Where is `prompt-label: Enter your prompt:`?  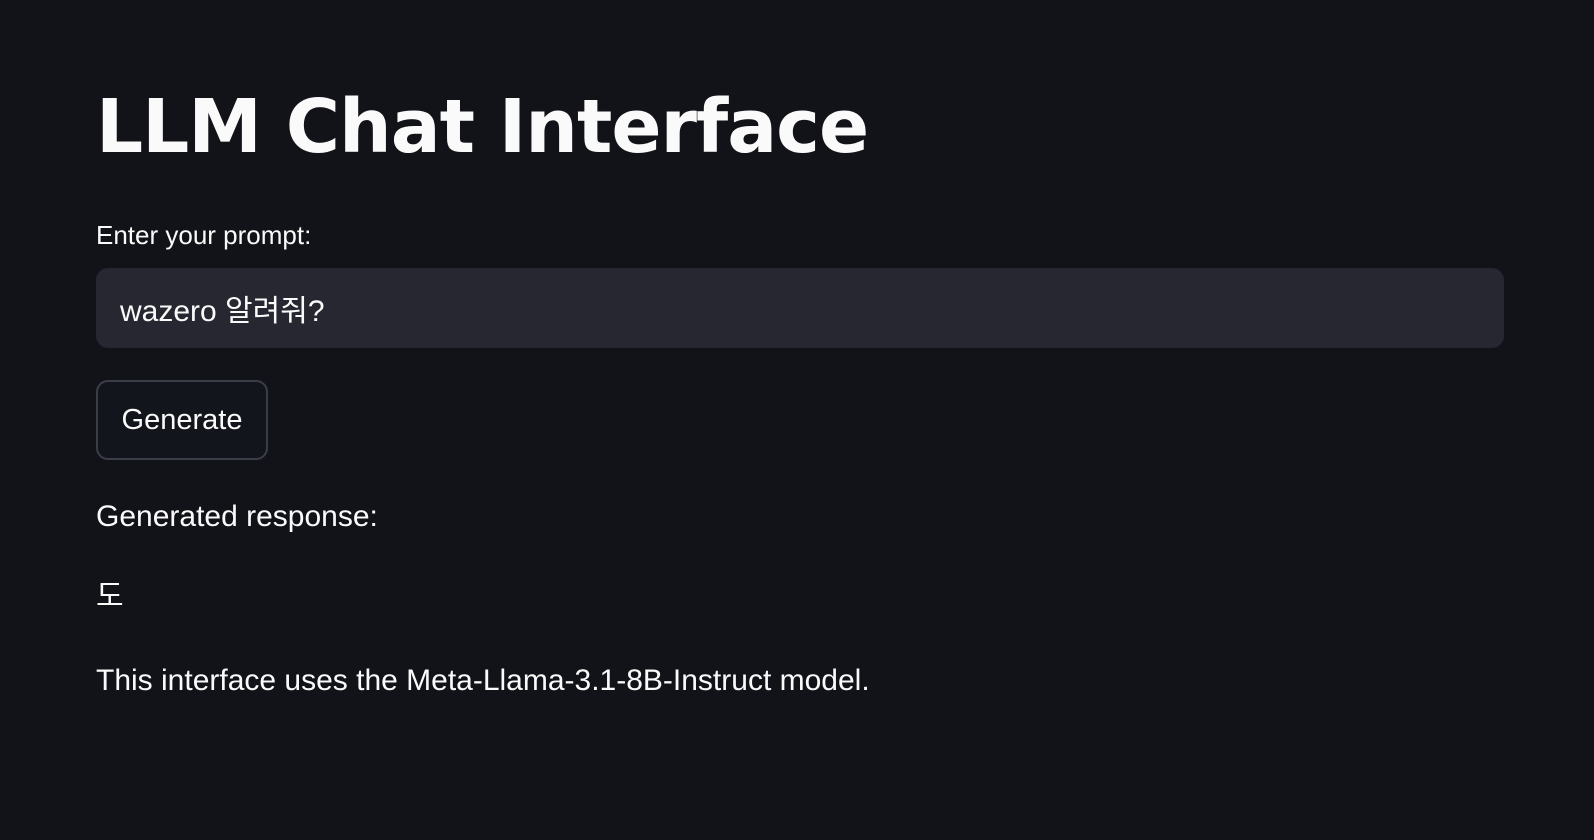
prompt-label: Enter your prompt: is located at coordinates (204, 235).